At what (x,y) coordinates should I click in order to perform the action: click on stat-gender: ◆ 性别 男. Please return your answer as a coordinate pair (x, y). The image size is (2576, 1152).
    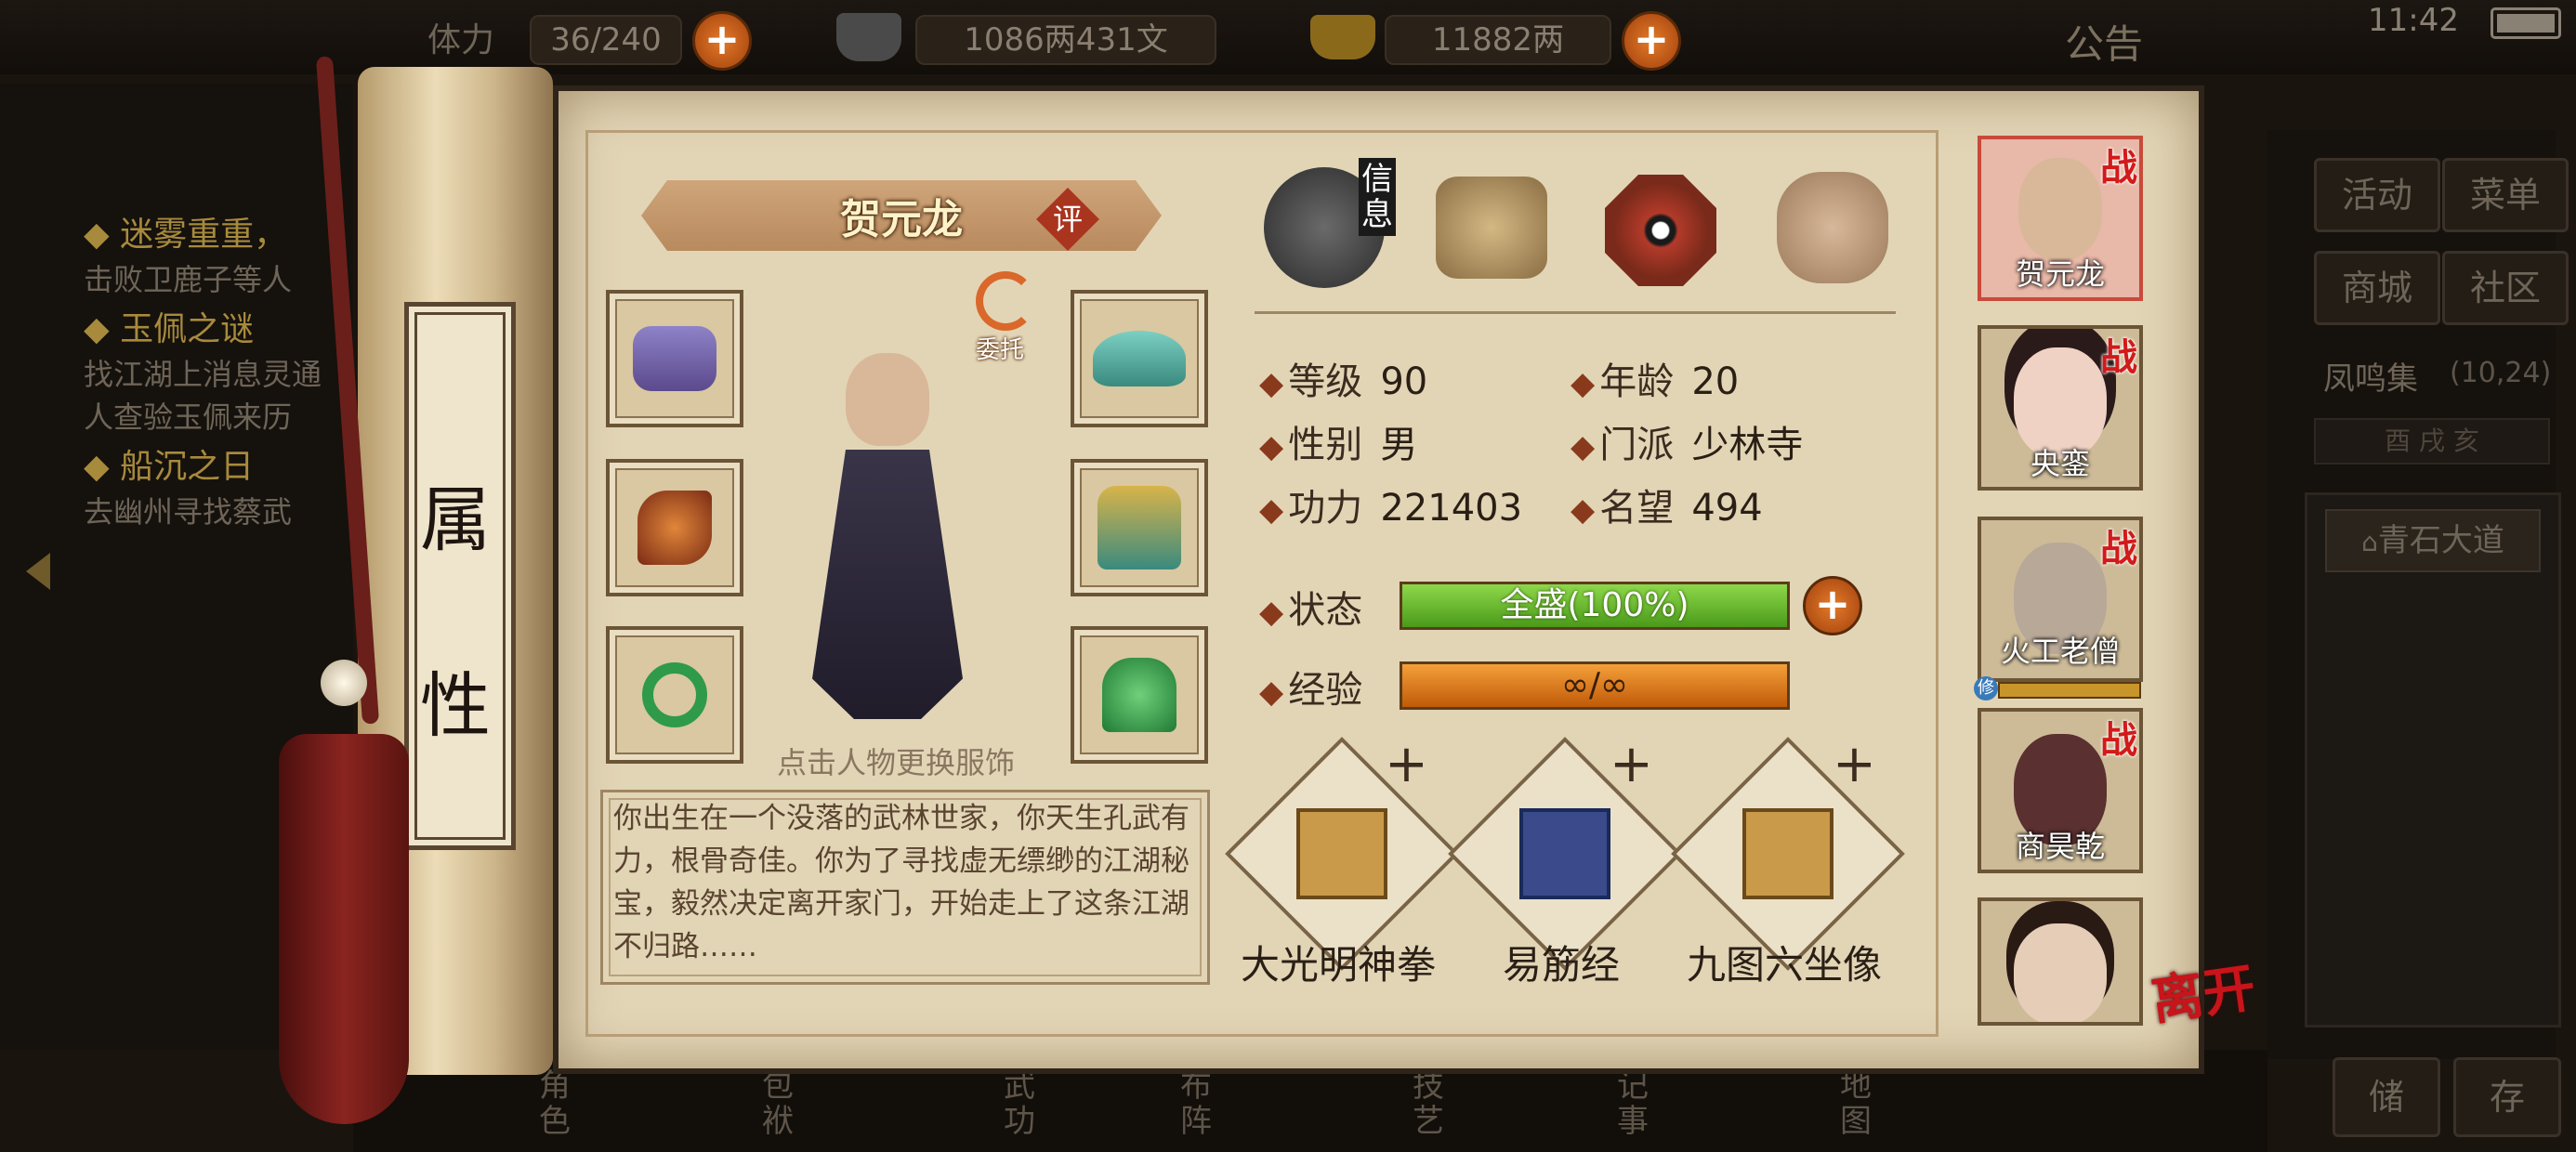
    Looking at the image, I should click on (1338, 441).